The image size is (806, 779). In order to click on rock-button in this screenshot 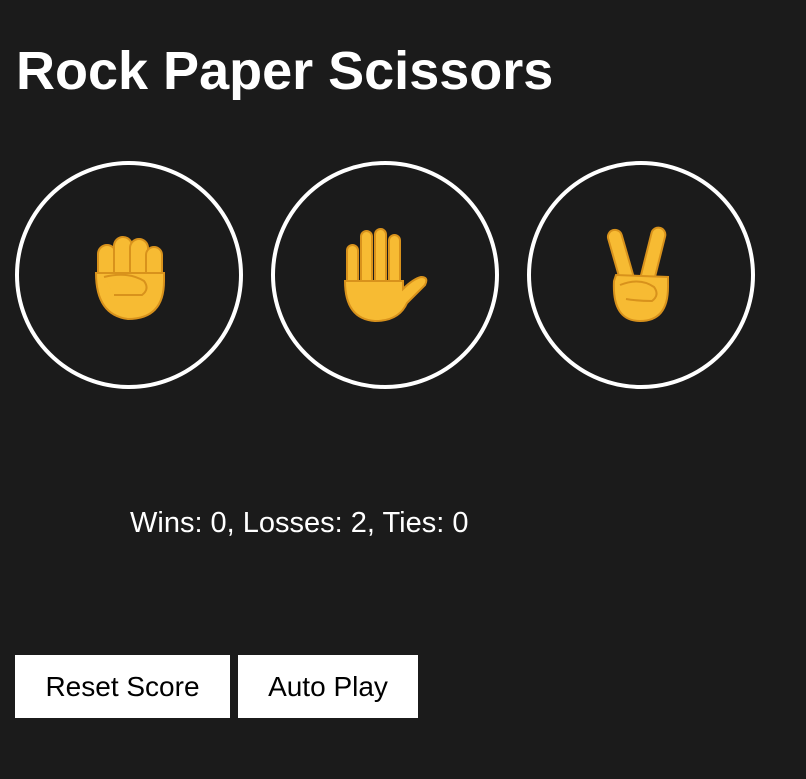, I will do `click(129, 275)`.